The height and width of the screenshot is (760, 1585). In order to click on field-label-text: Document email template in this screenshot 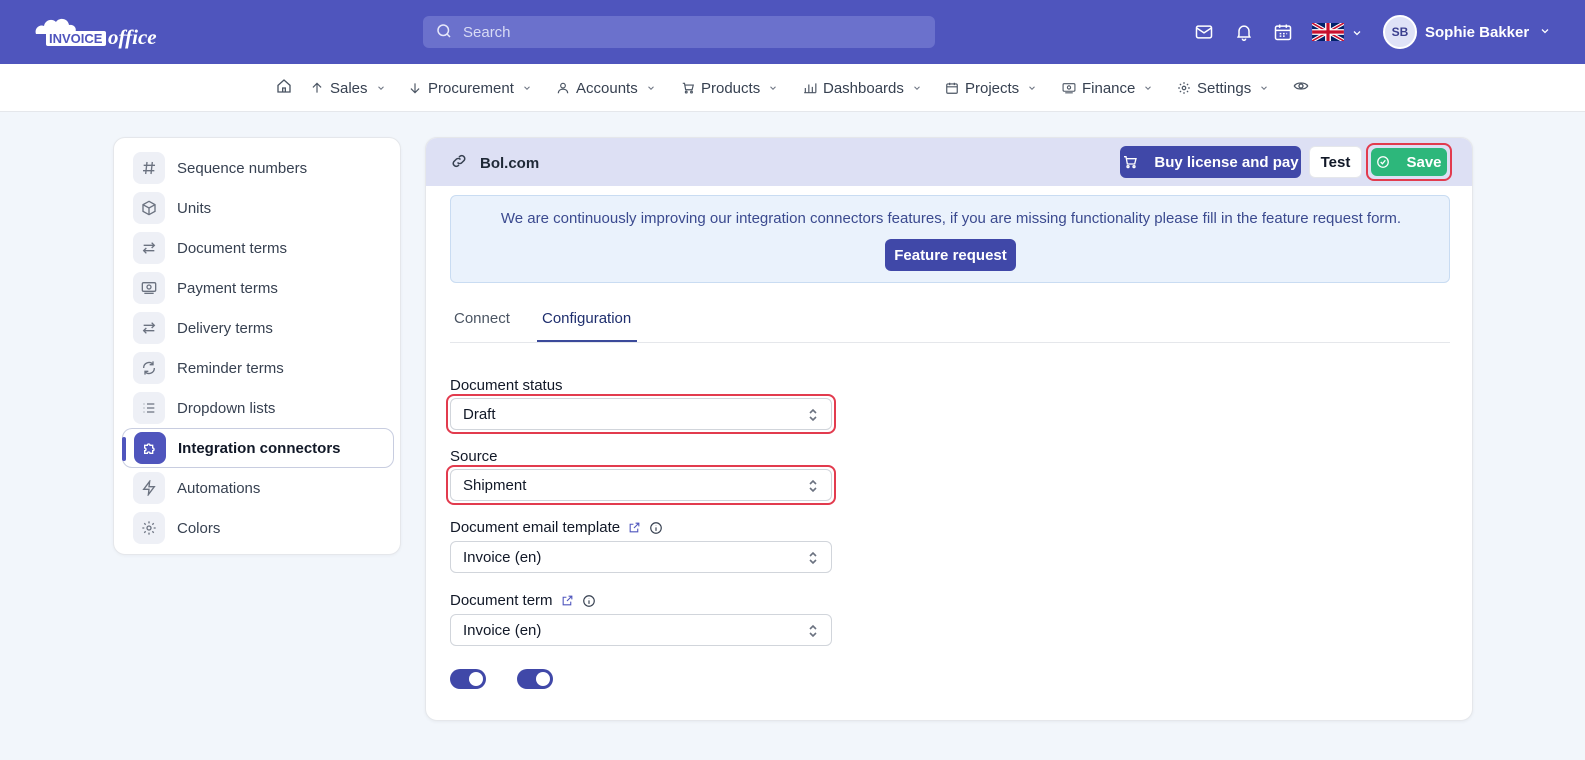, I will do `click(535, 527)`.